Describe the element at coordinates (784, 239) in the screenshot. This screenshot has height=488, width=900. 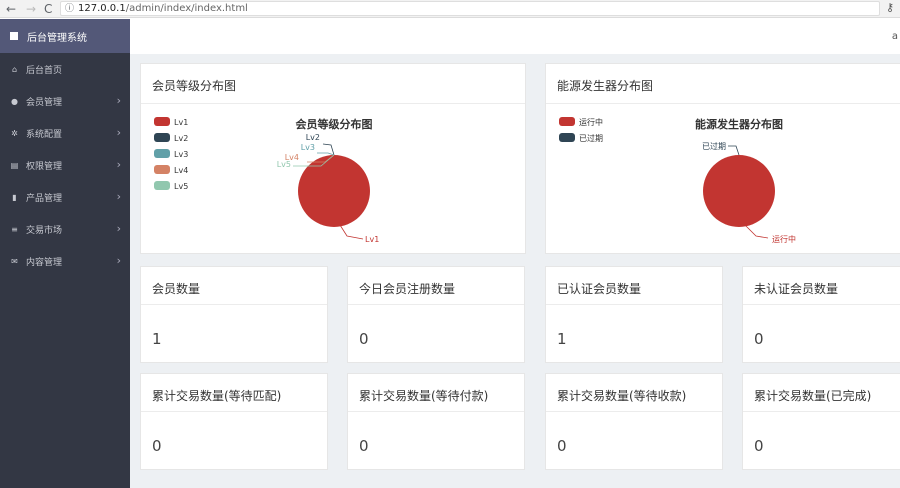
I see `slice-label: 运行中` at that location.